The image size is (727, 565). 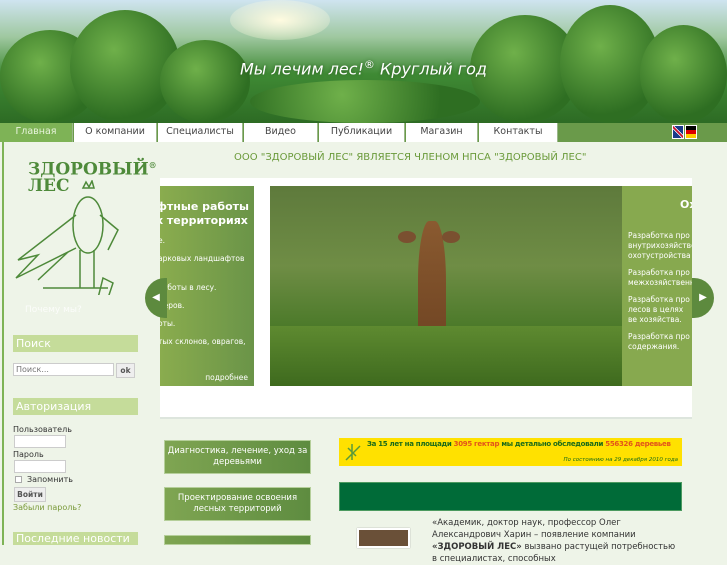 What do you see at coordinates (125, 370) in the screenshot?
I see `search-button: ok` at bounding box center [125, 370].